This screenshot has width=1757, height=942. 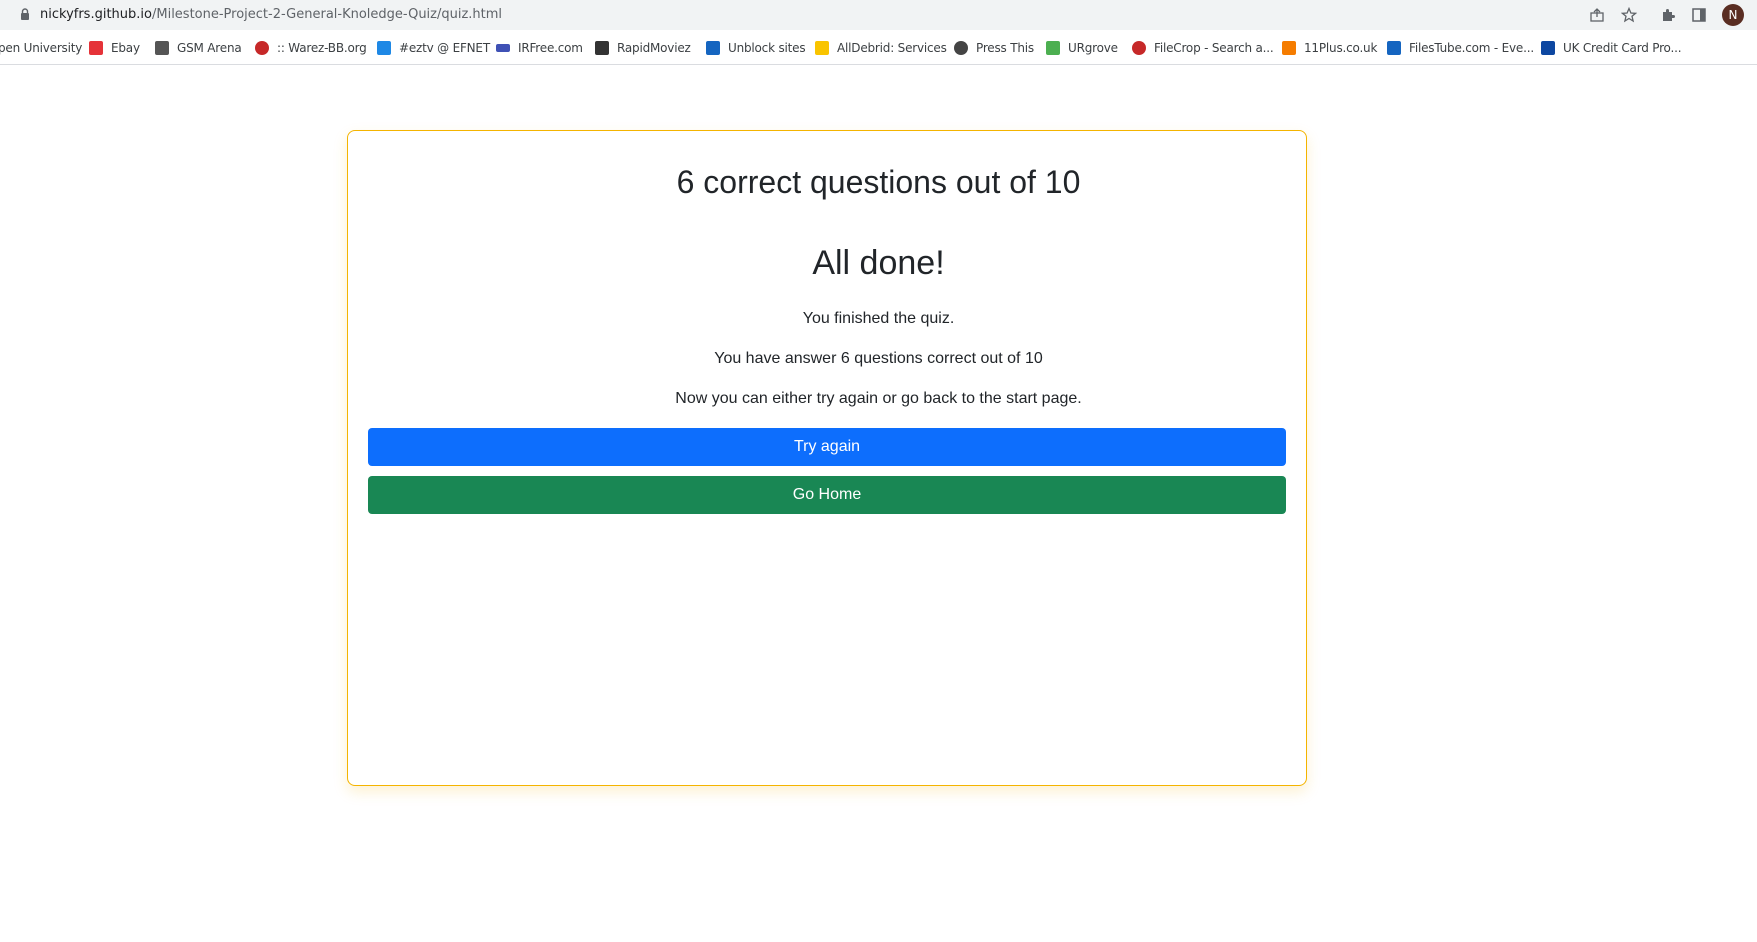 I want to click on bookmark-item: Ebay, so click(x=114, y=48).